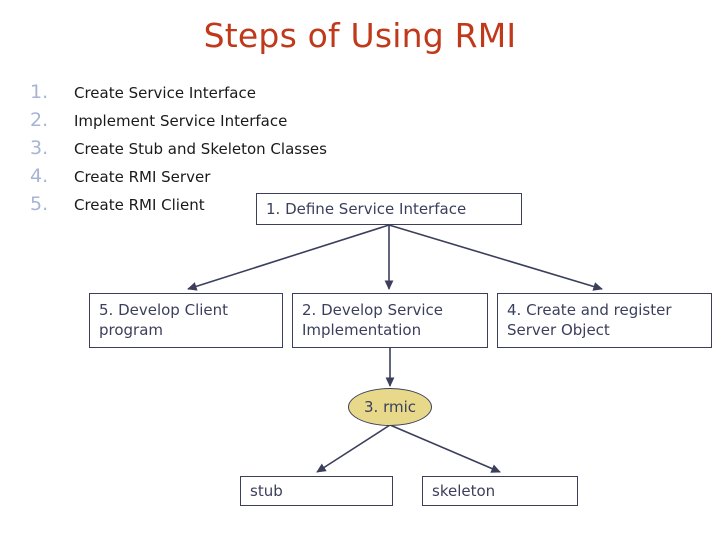 The height and width of the screenshot is (540, 720). Describe the element at coordinates (39, 176) in the screenshot. I see `list-item-number: 4.` at that location.